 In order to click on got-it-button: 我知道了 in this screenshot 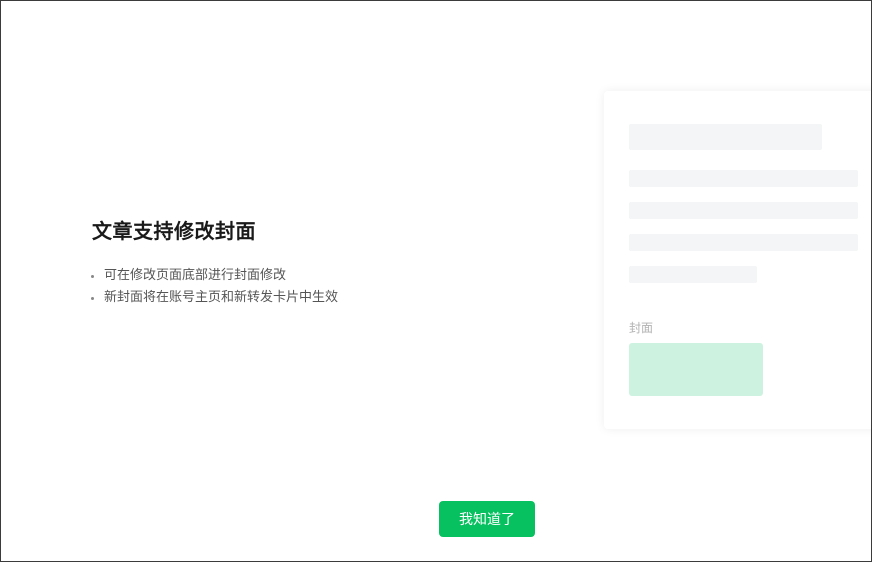, I will do `click(487, 519)`.